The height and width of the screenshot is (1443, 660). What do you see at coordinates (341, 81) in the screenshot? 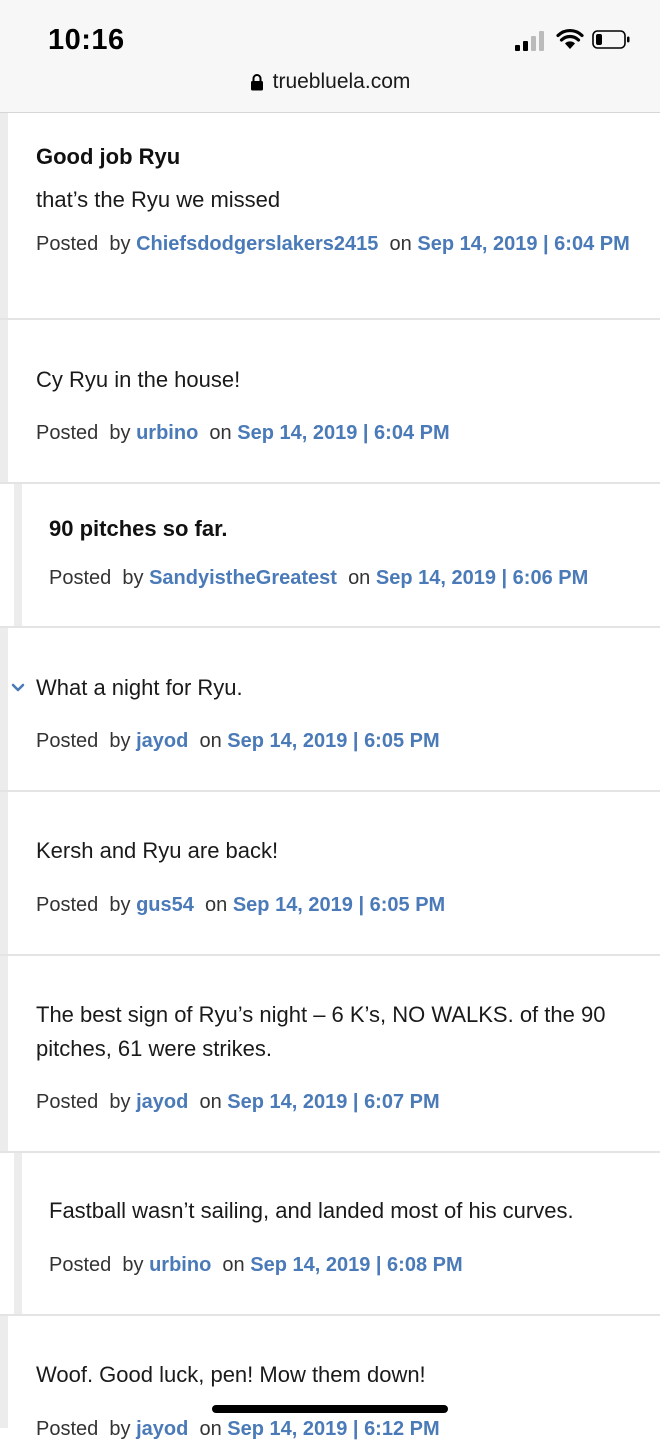
I see `url-text: truebluela.com` at bounding box center [341, 81].